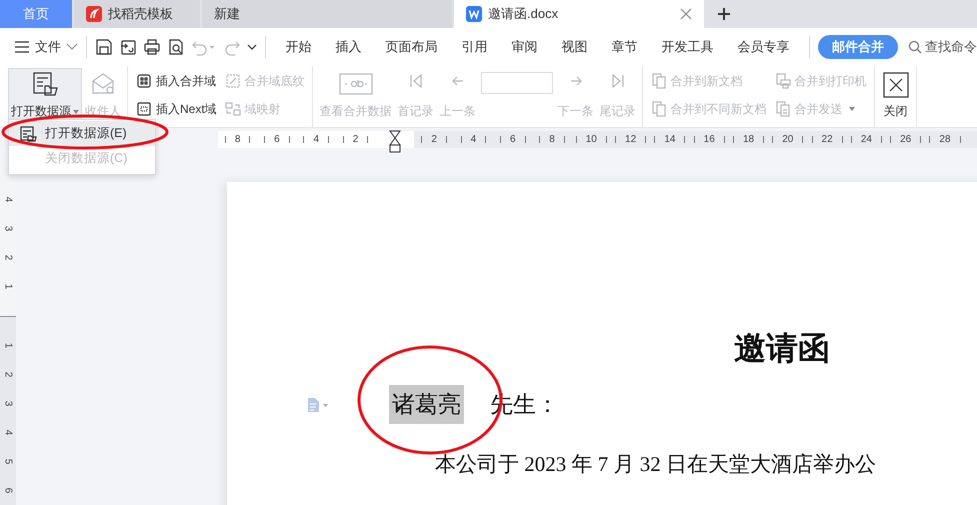 Image resolution: width=977 pixels, height=505 pixels. Describe the element at coordinates (624, 47) in the screenshot. I see `ribbon-tab: 章节` at that location.